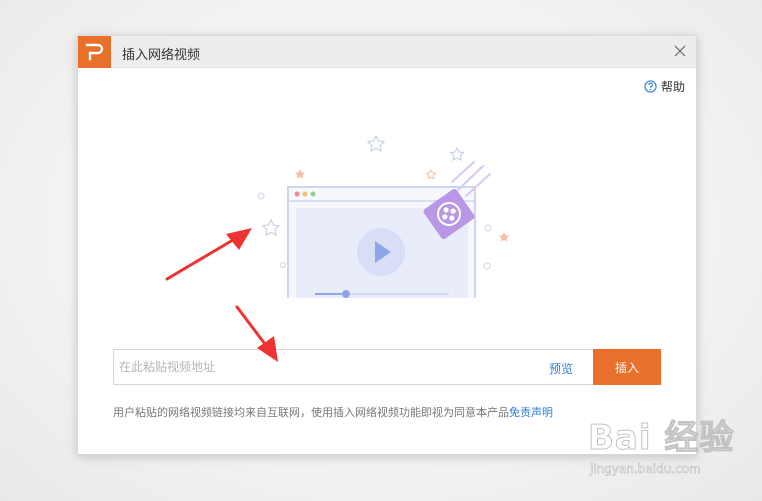  What do you see at coordinates (672, 87) in the screenshot?
I see `help-label: 帮助` at bounding box center [672, 87].